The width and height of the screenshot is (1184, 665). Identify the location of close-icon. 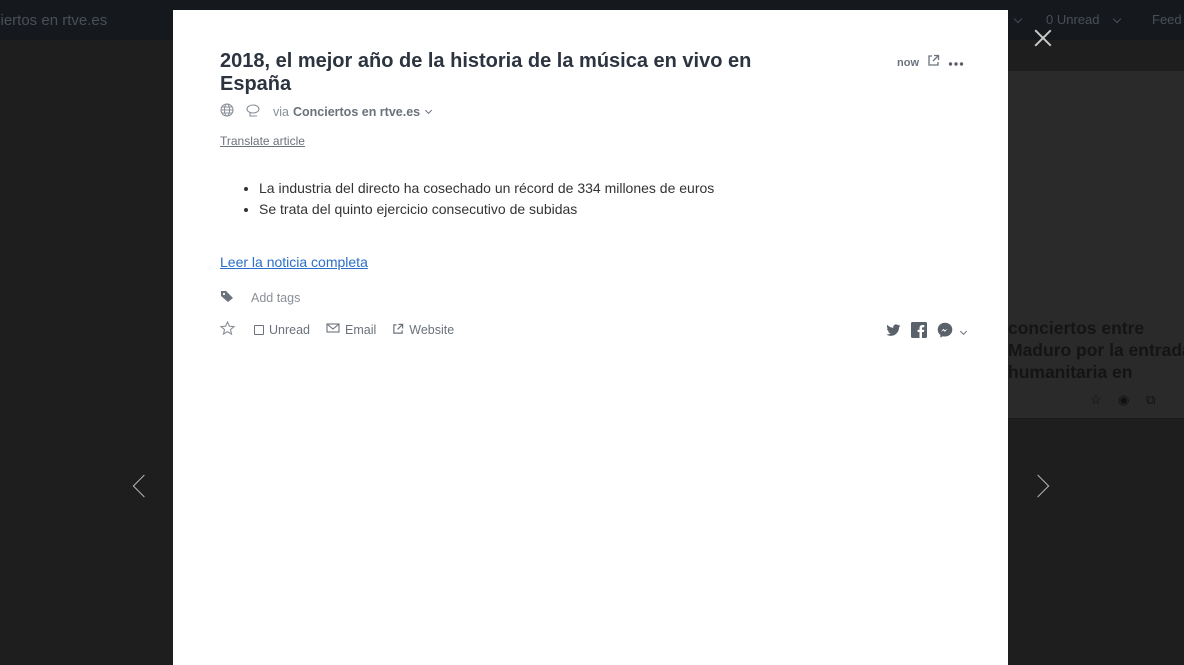
(1043, 38).